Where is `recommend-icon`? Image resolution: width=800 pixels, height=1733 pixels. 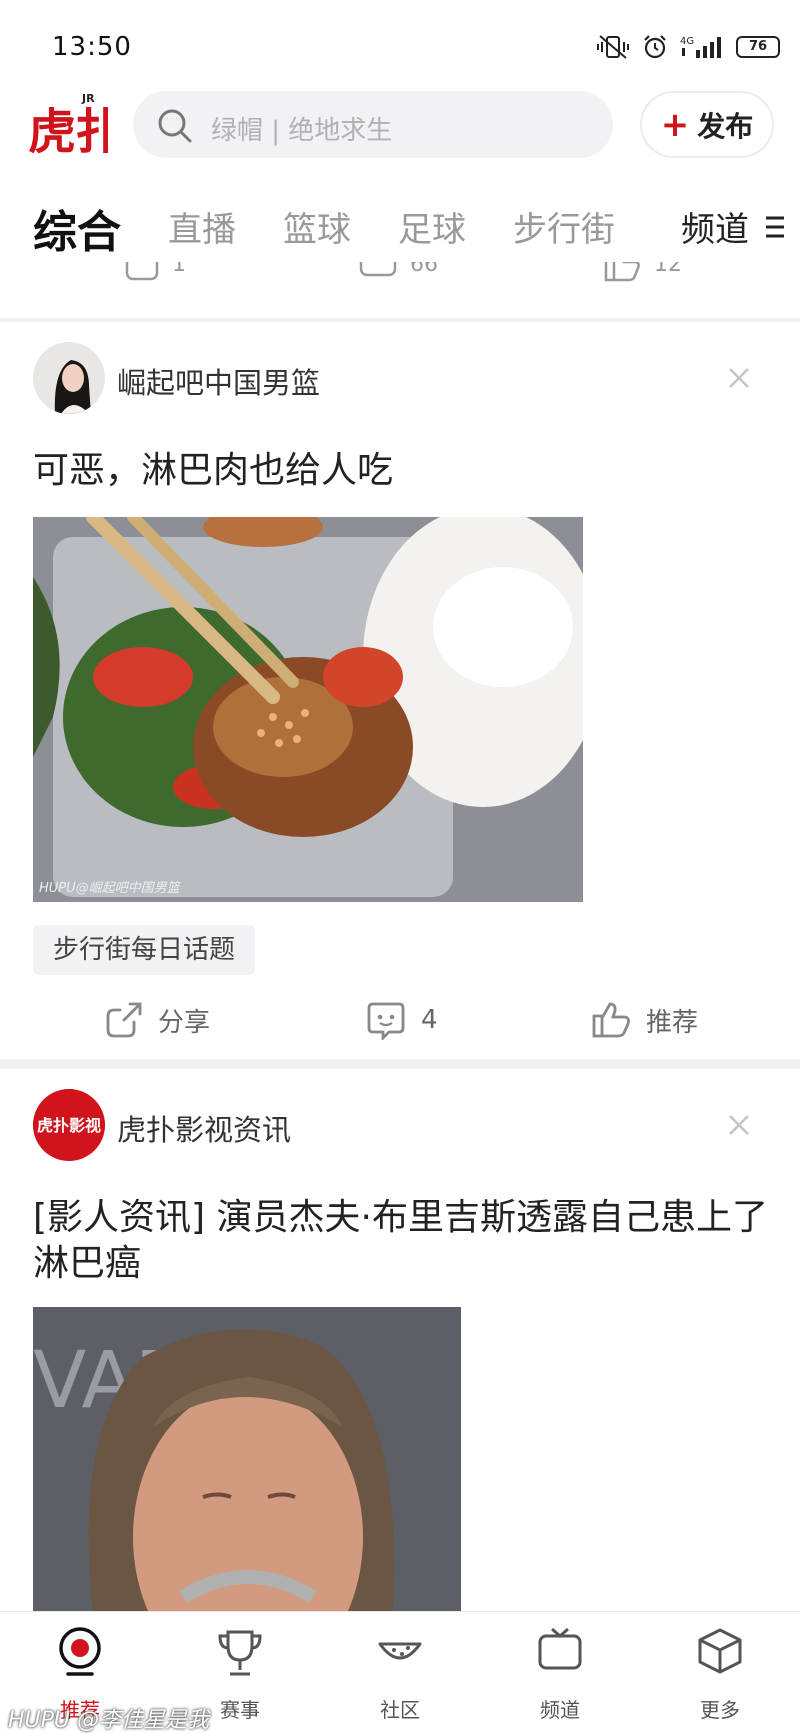 recommend-icon is located at coordinates (80, 1651).